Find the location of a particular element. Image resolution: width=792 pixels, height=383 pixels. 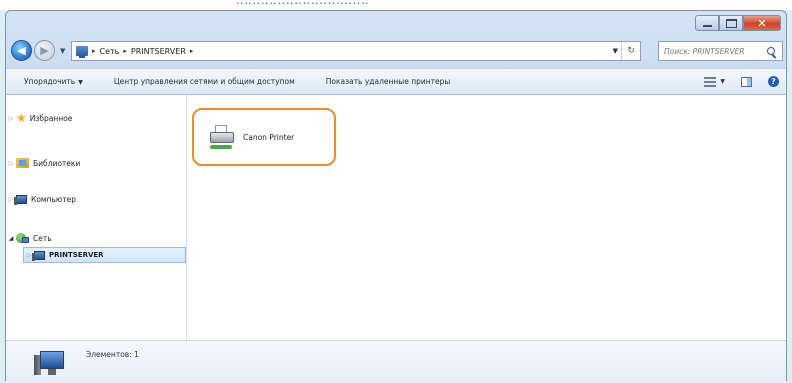

back-button: ◀ is located at coordinates (21, 50).